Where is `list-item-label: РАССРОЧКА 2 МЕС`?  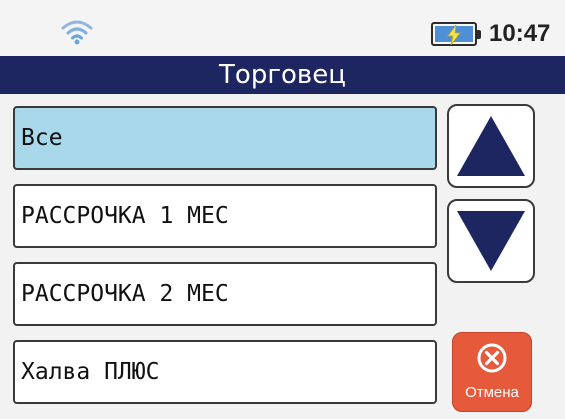
list-item-label: РАССРОЧКА 2 МЕС is located at coordinates (125, 294).